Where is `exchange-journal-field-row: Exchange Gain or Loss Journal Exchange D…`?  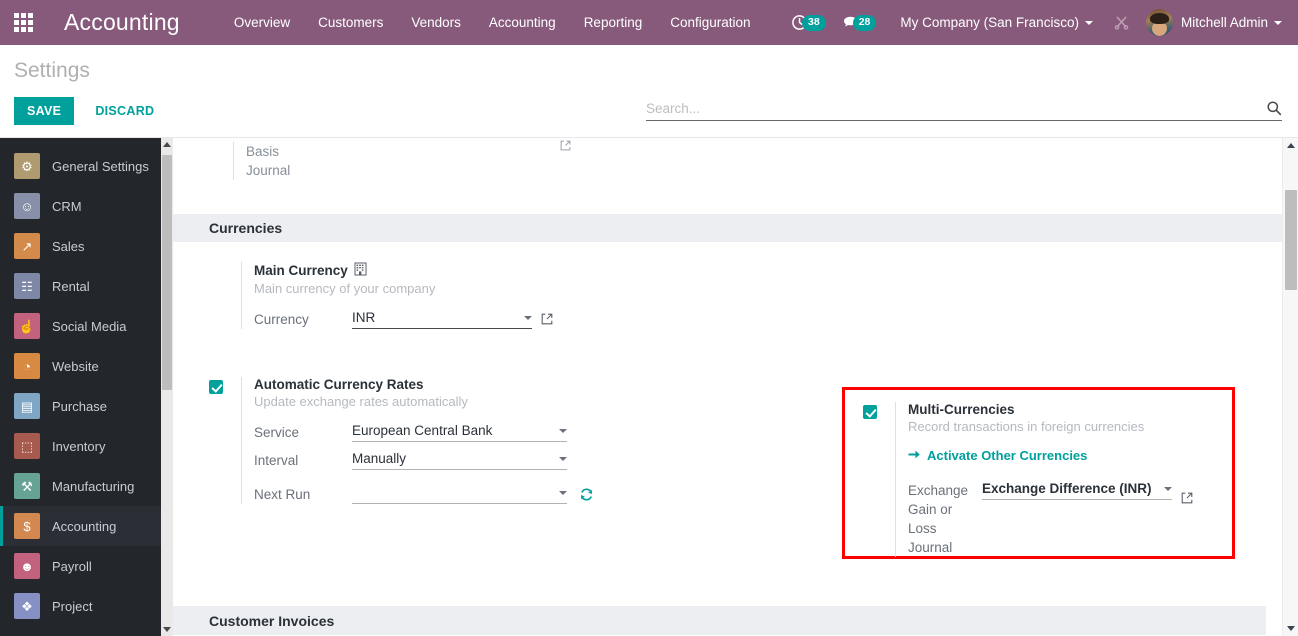 exchange-journal-field-row: Exchange Gain or Loss Journal Exchange D… is located at coordinates (1070, 518).